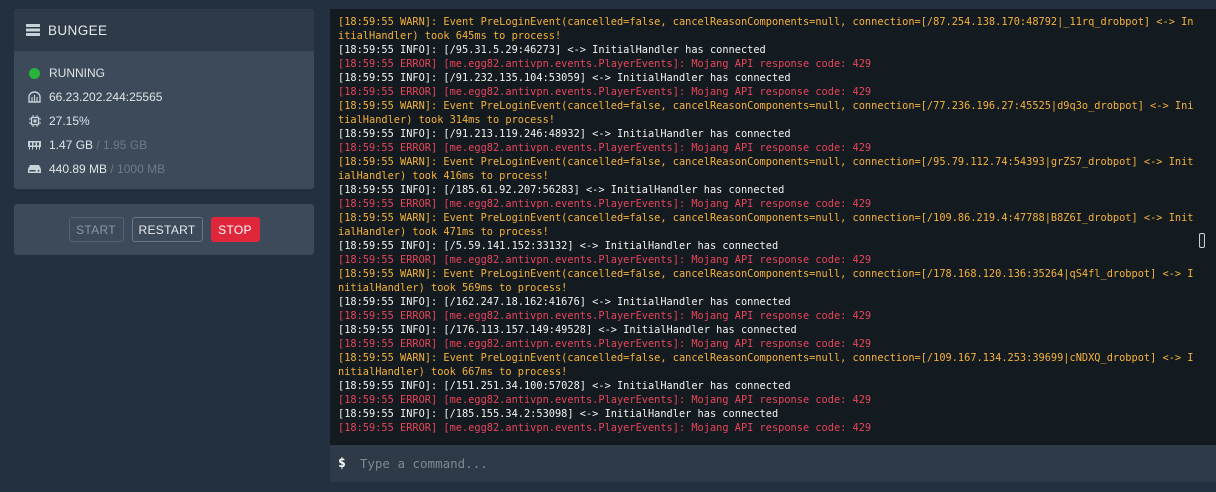  Describe the element at coordinates (1202, 240) in the screenshot. I see `console-scrollbar` at that location.